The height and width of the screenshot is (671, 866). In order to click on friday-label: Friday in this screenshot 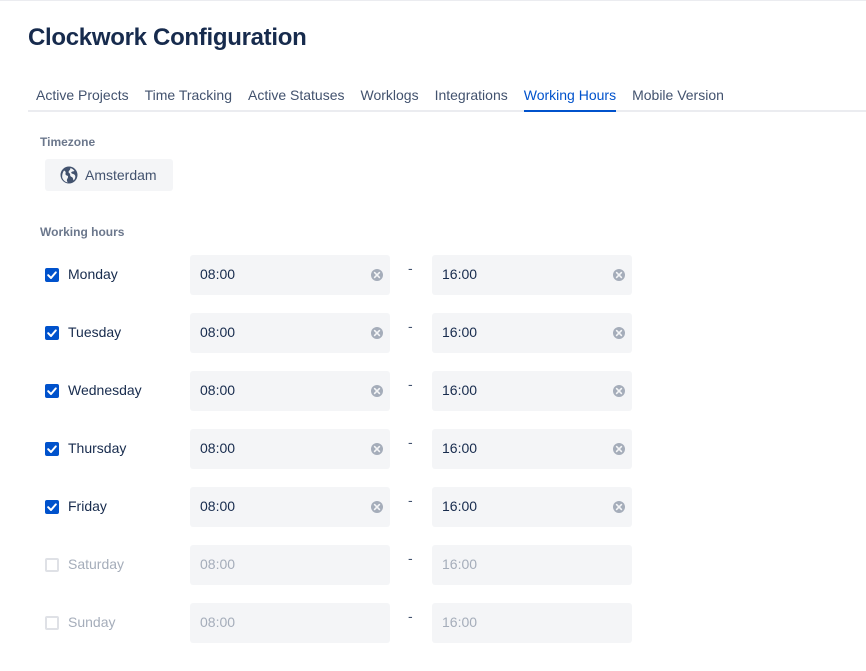, I will do `click(87, 506)`.